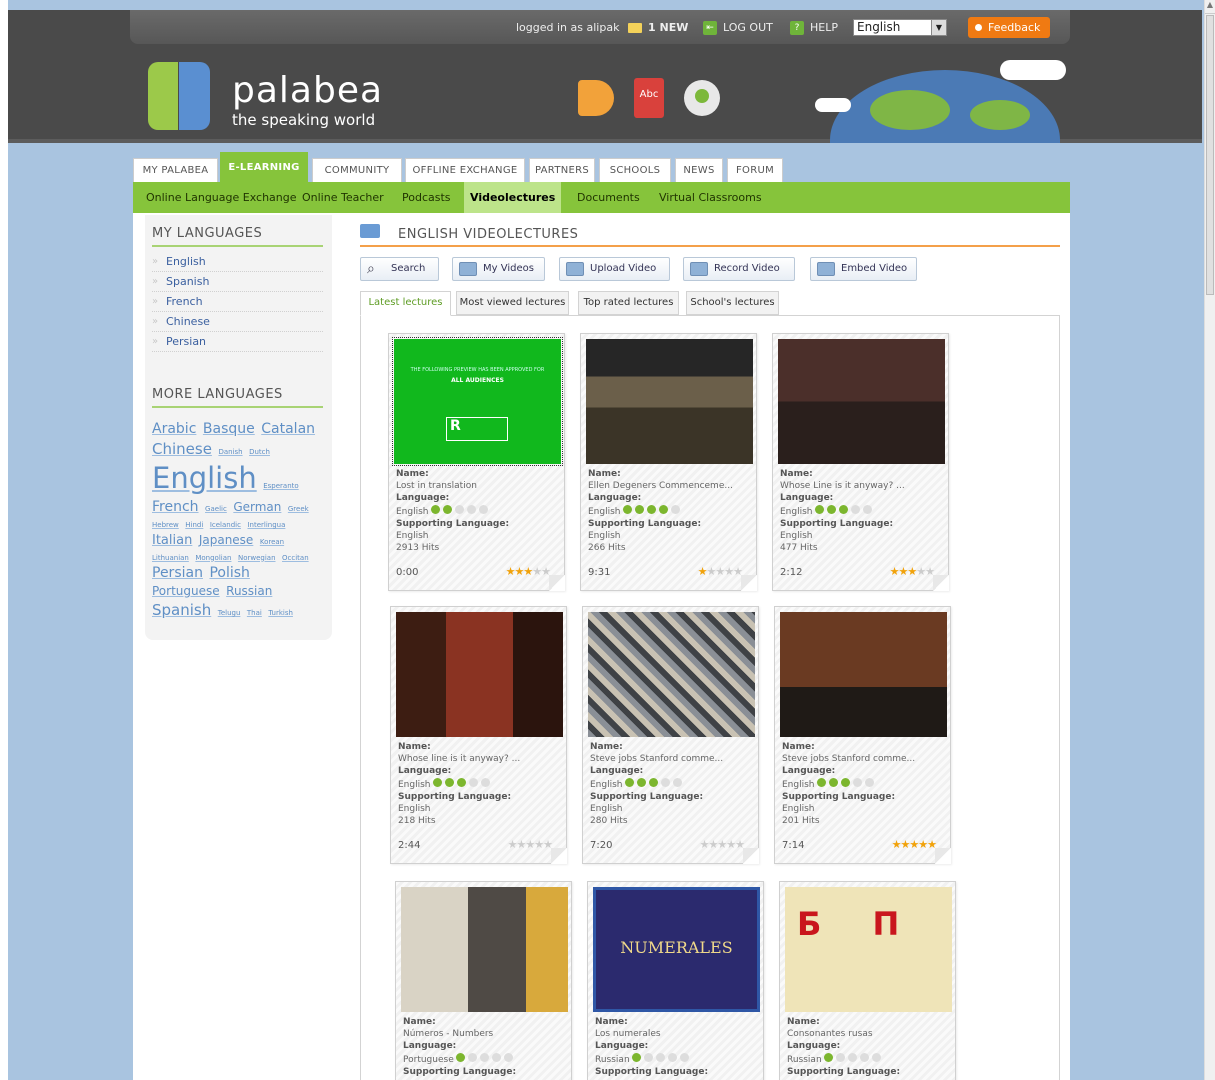 This screenshot has width=1215, height=1080. I want to click on messages-link: 1 NEW, so click(658, 27).